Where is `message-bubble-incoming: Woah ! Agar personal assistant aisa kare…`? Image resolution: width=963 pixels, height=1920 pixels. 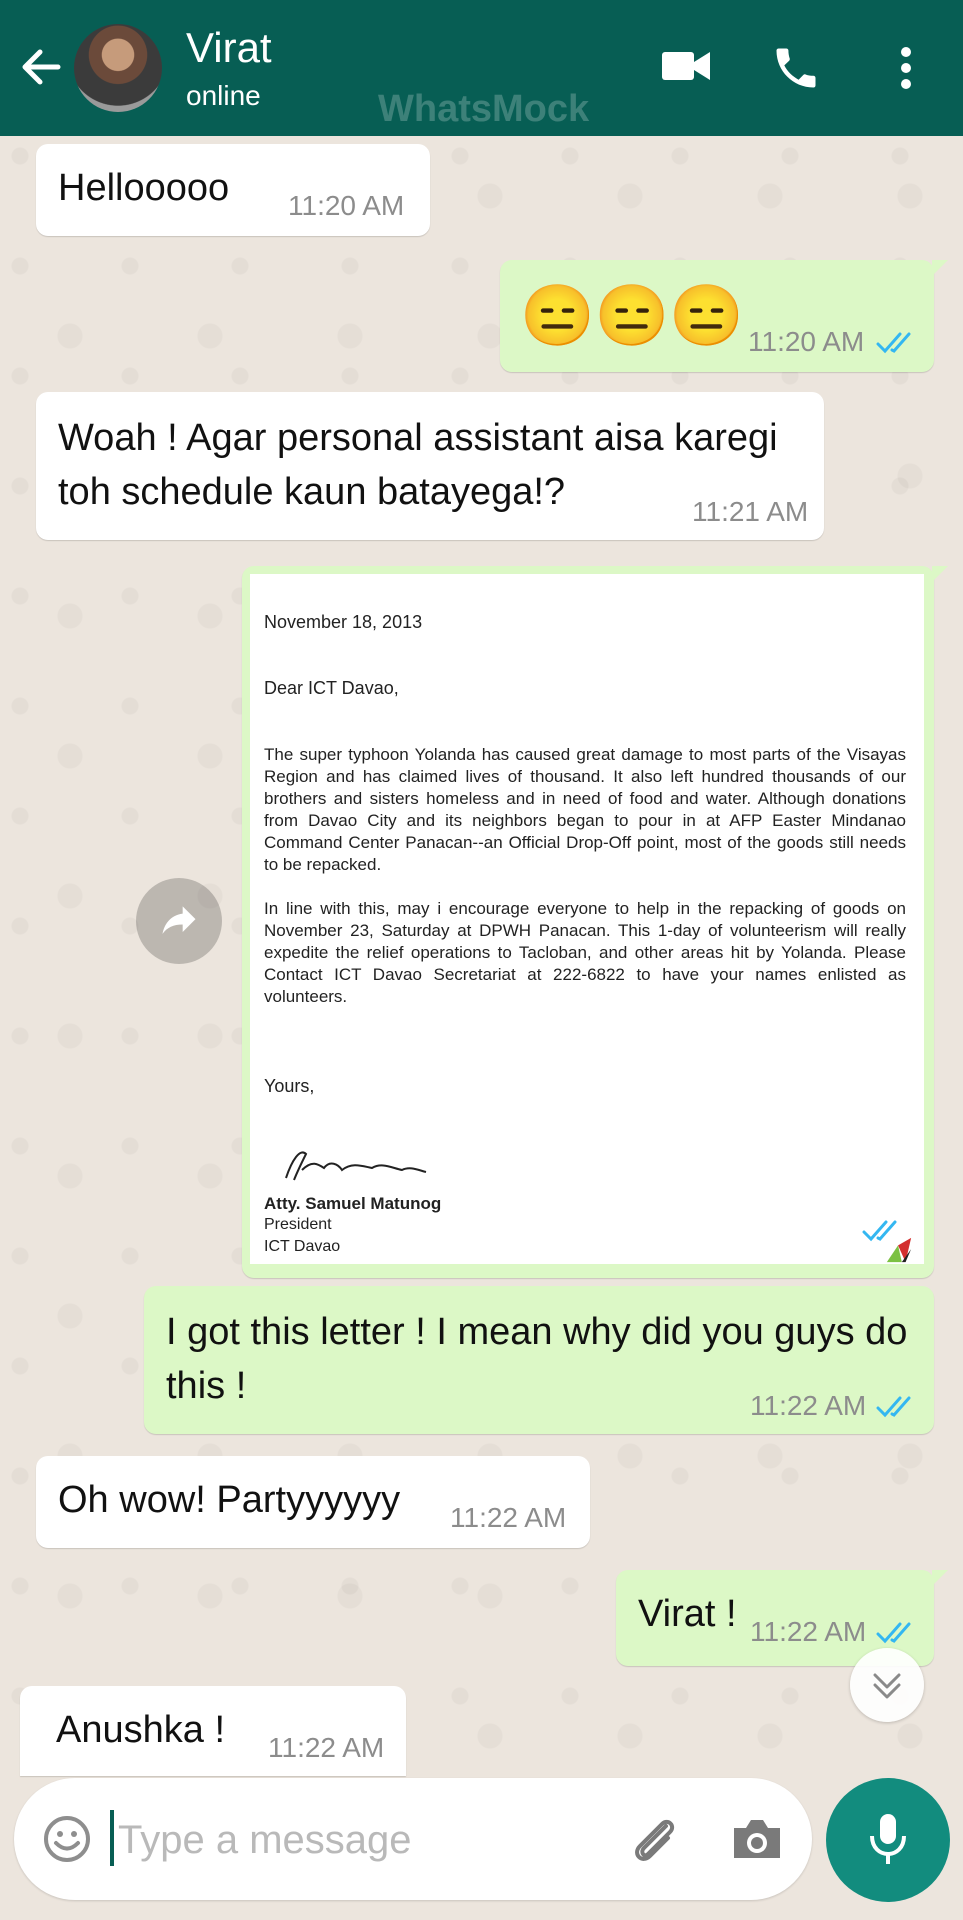
message-bubble-incoming: Woah ! Agar personal assistant aisa kare… is located at coordinates (430, 466).